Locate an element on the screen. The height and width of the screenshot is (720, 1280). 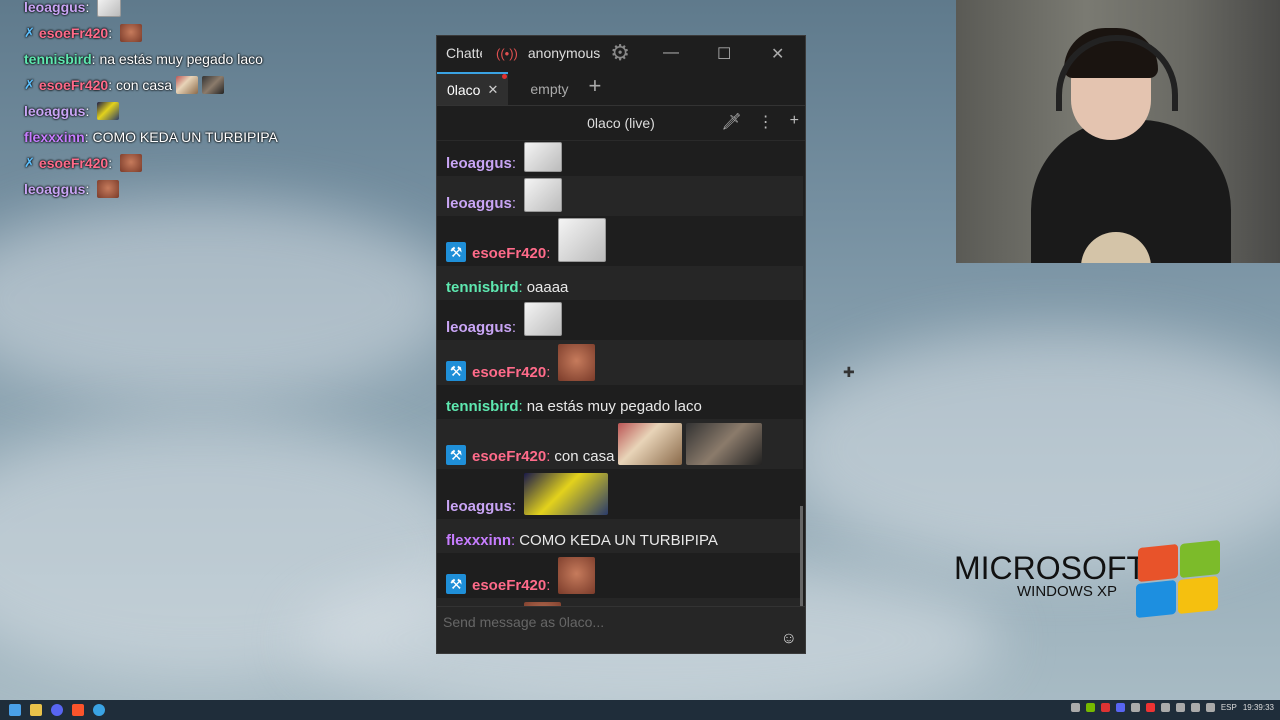
tray-network-icon is located at coordinates (1195, 707).